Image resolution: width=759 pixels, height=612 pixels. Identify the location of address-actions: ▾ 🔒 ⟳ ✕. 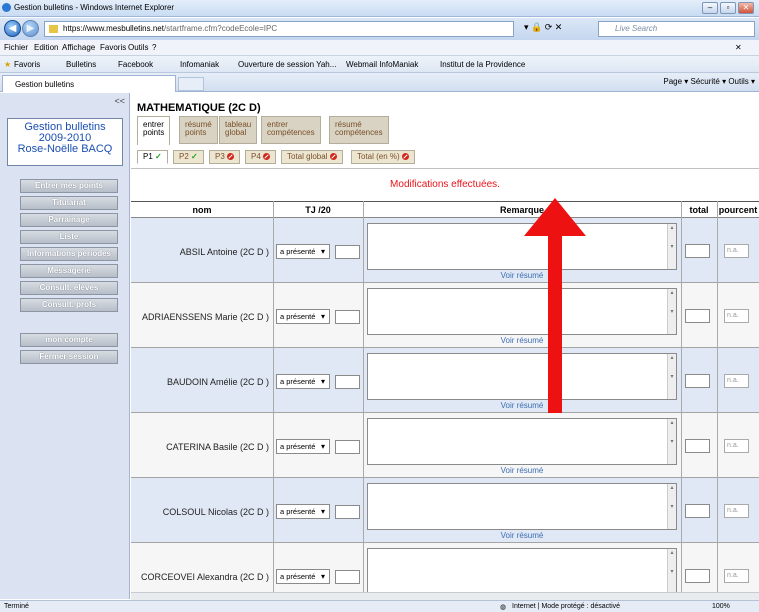
(543, 27).